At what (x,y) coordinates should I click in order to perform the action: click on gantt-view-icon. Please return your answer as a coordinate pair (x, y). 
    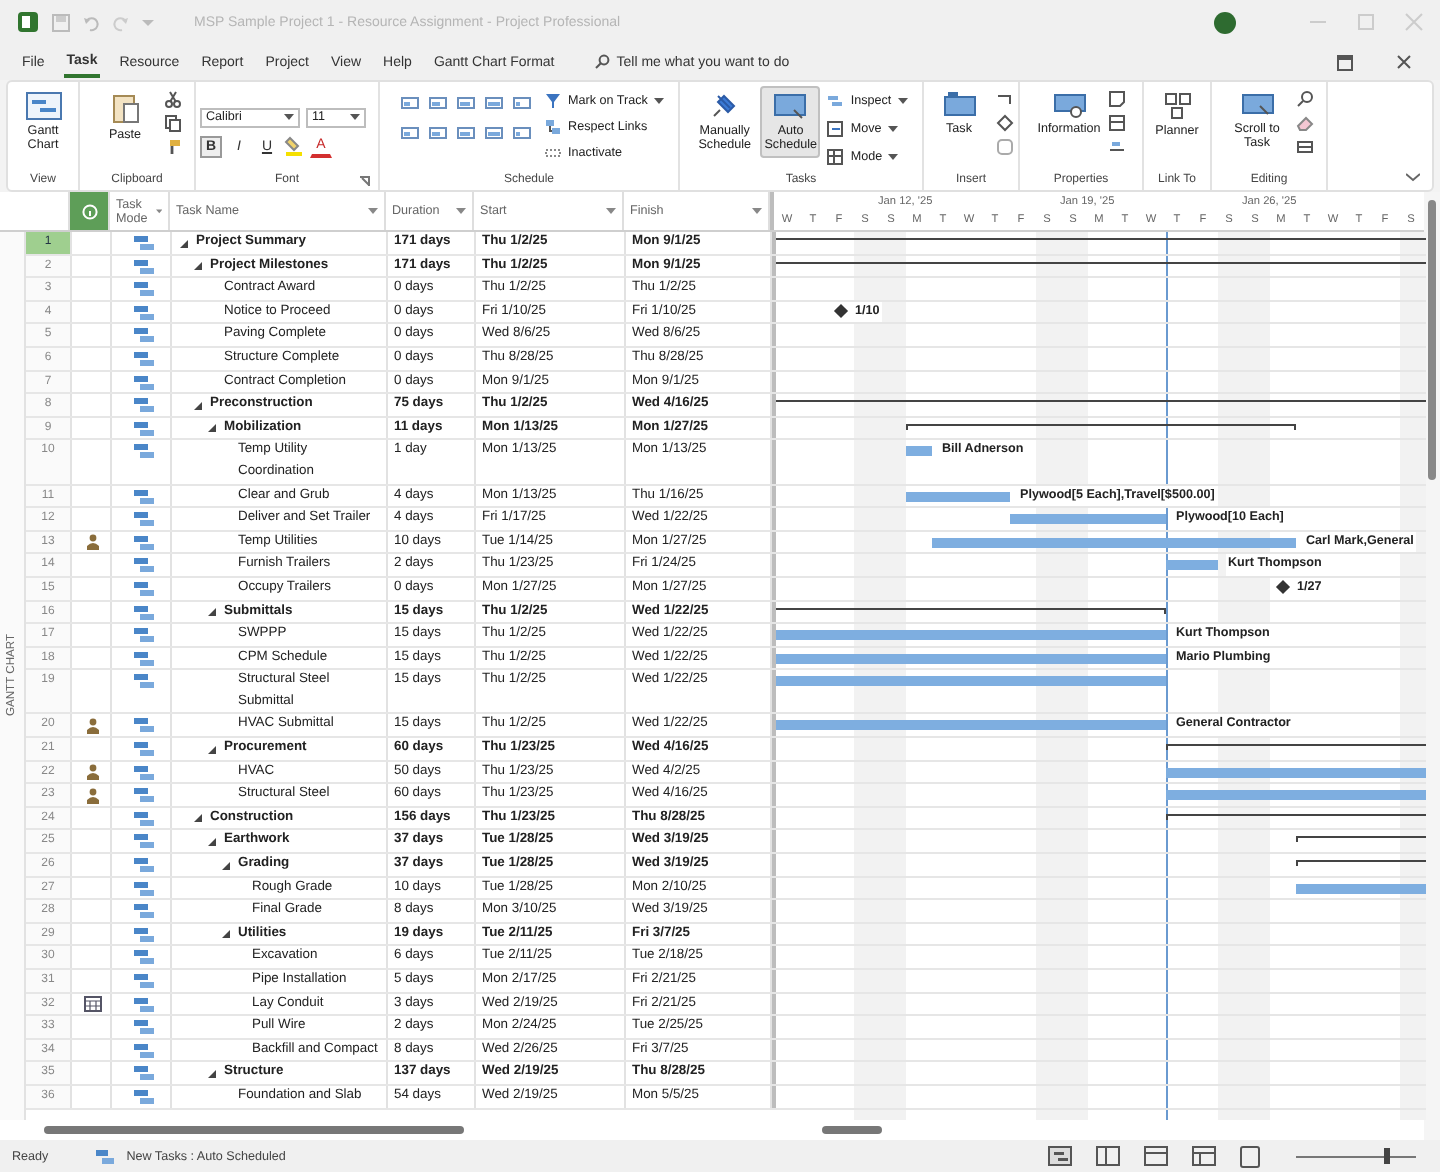
    Looking at the image, I should click on (1060, 1156).